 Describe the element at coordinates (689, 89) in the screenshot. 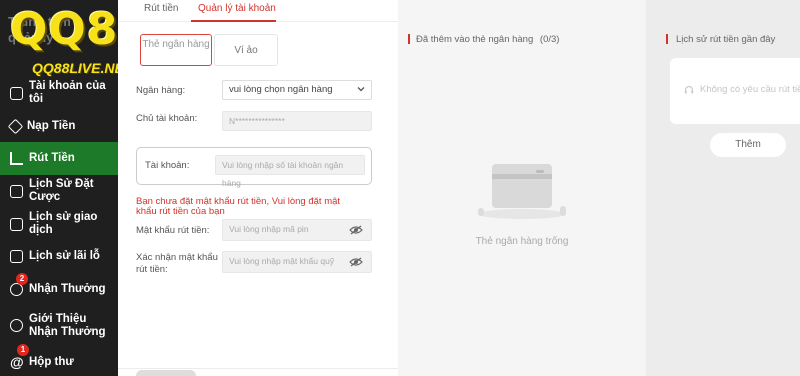

I see `headset-icon` at that location.